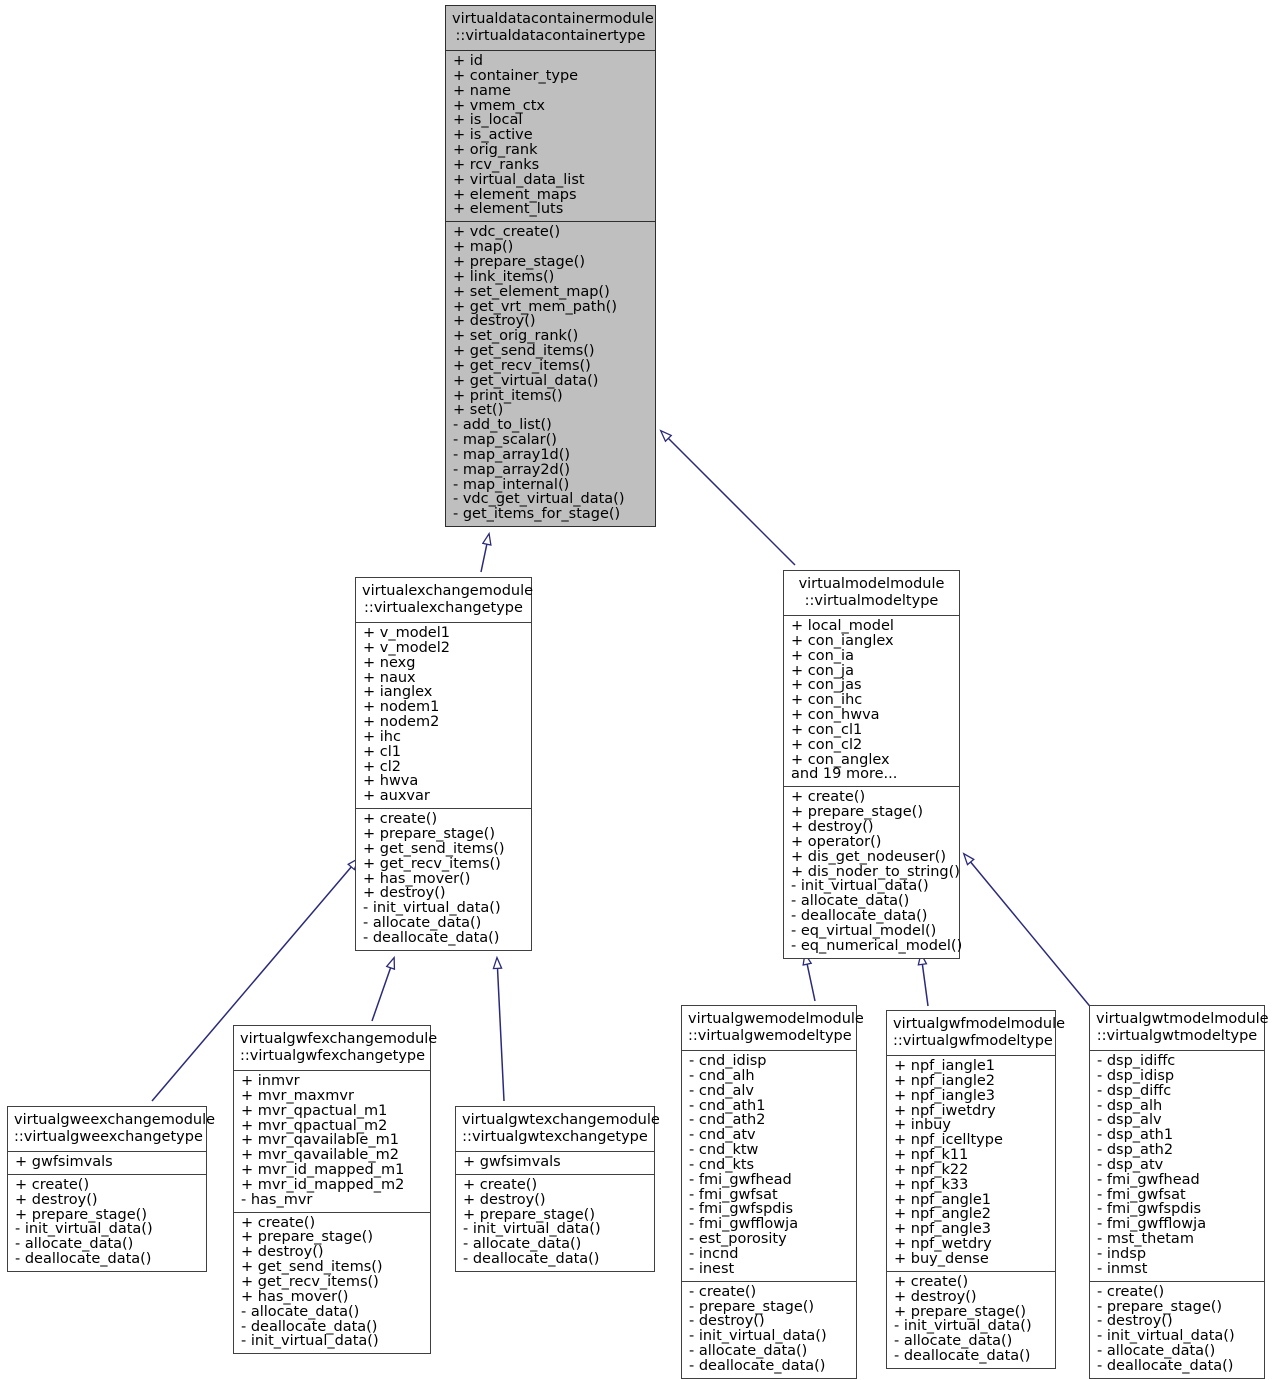 This screenshot has height=1380, width=1272. What do you see at coordinates (1135, 1150) in the screenshot?
I see `class-attribute-item: - dsp_ath2` at bounding box center [1135, 1150].